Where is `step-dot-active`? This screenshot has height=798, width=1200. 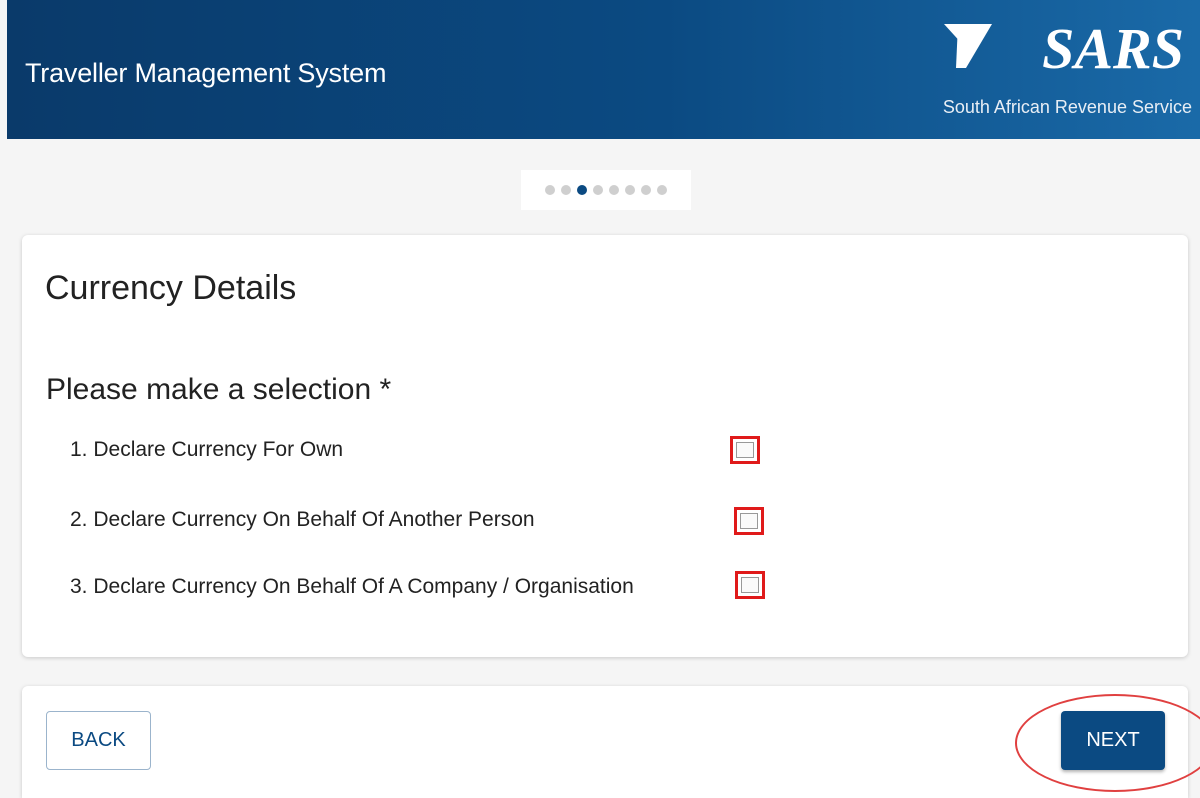 step-dot-active is located at coordinates (582, 190).